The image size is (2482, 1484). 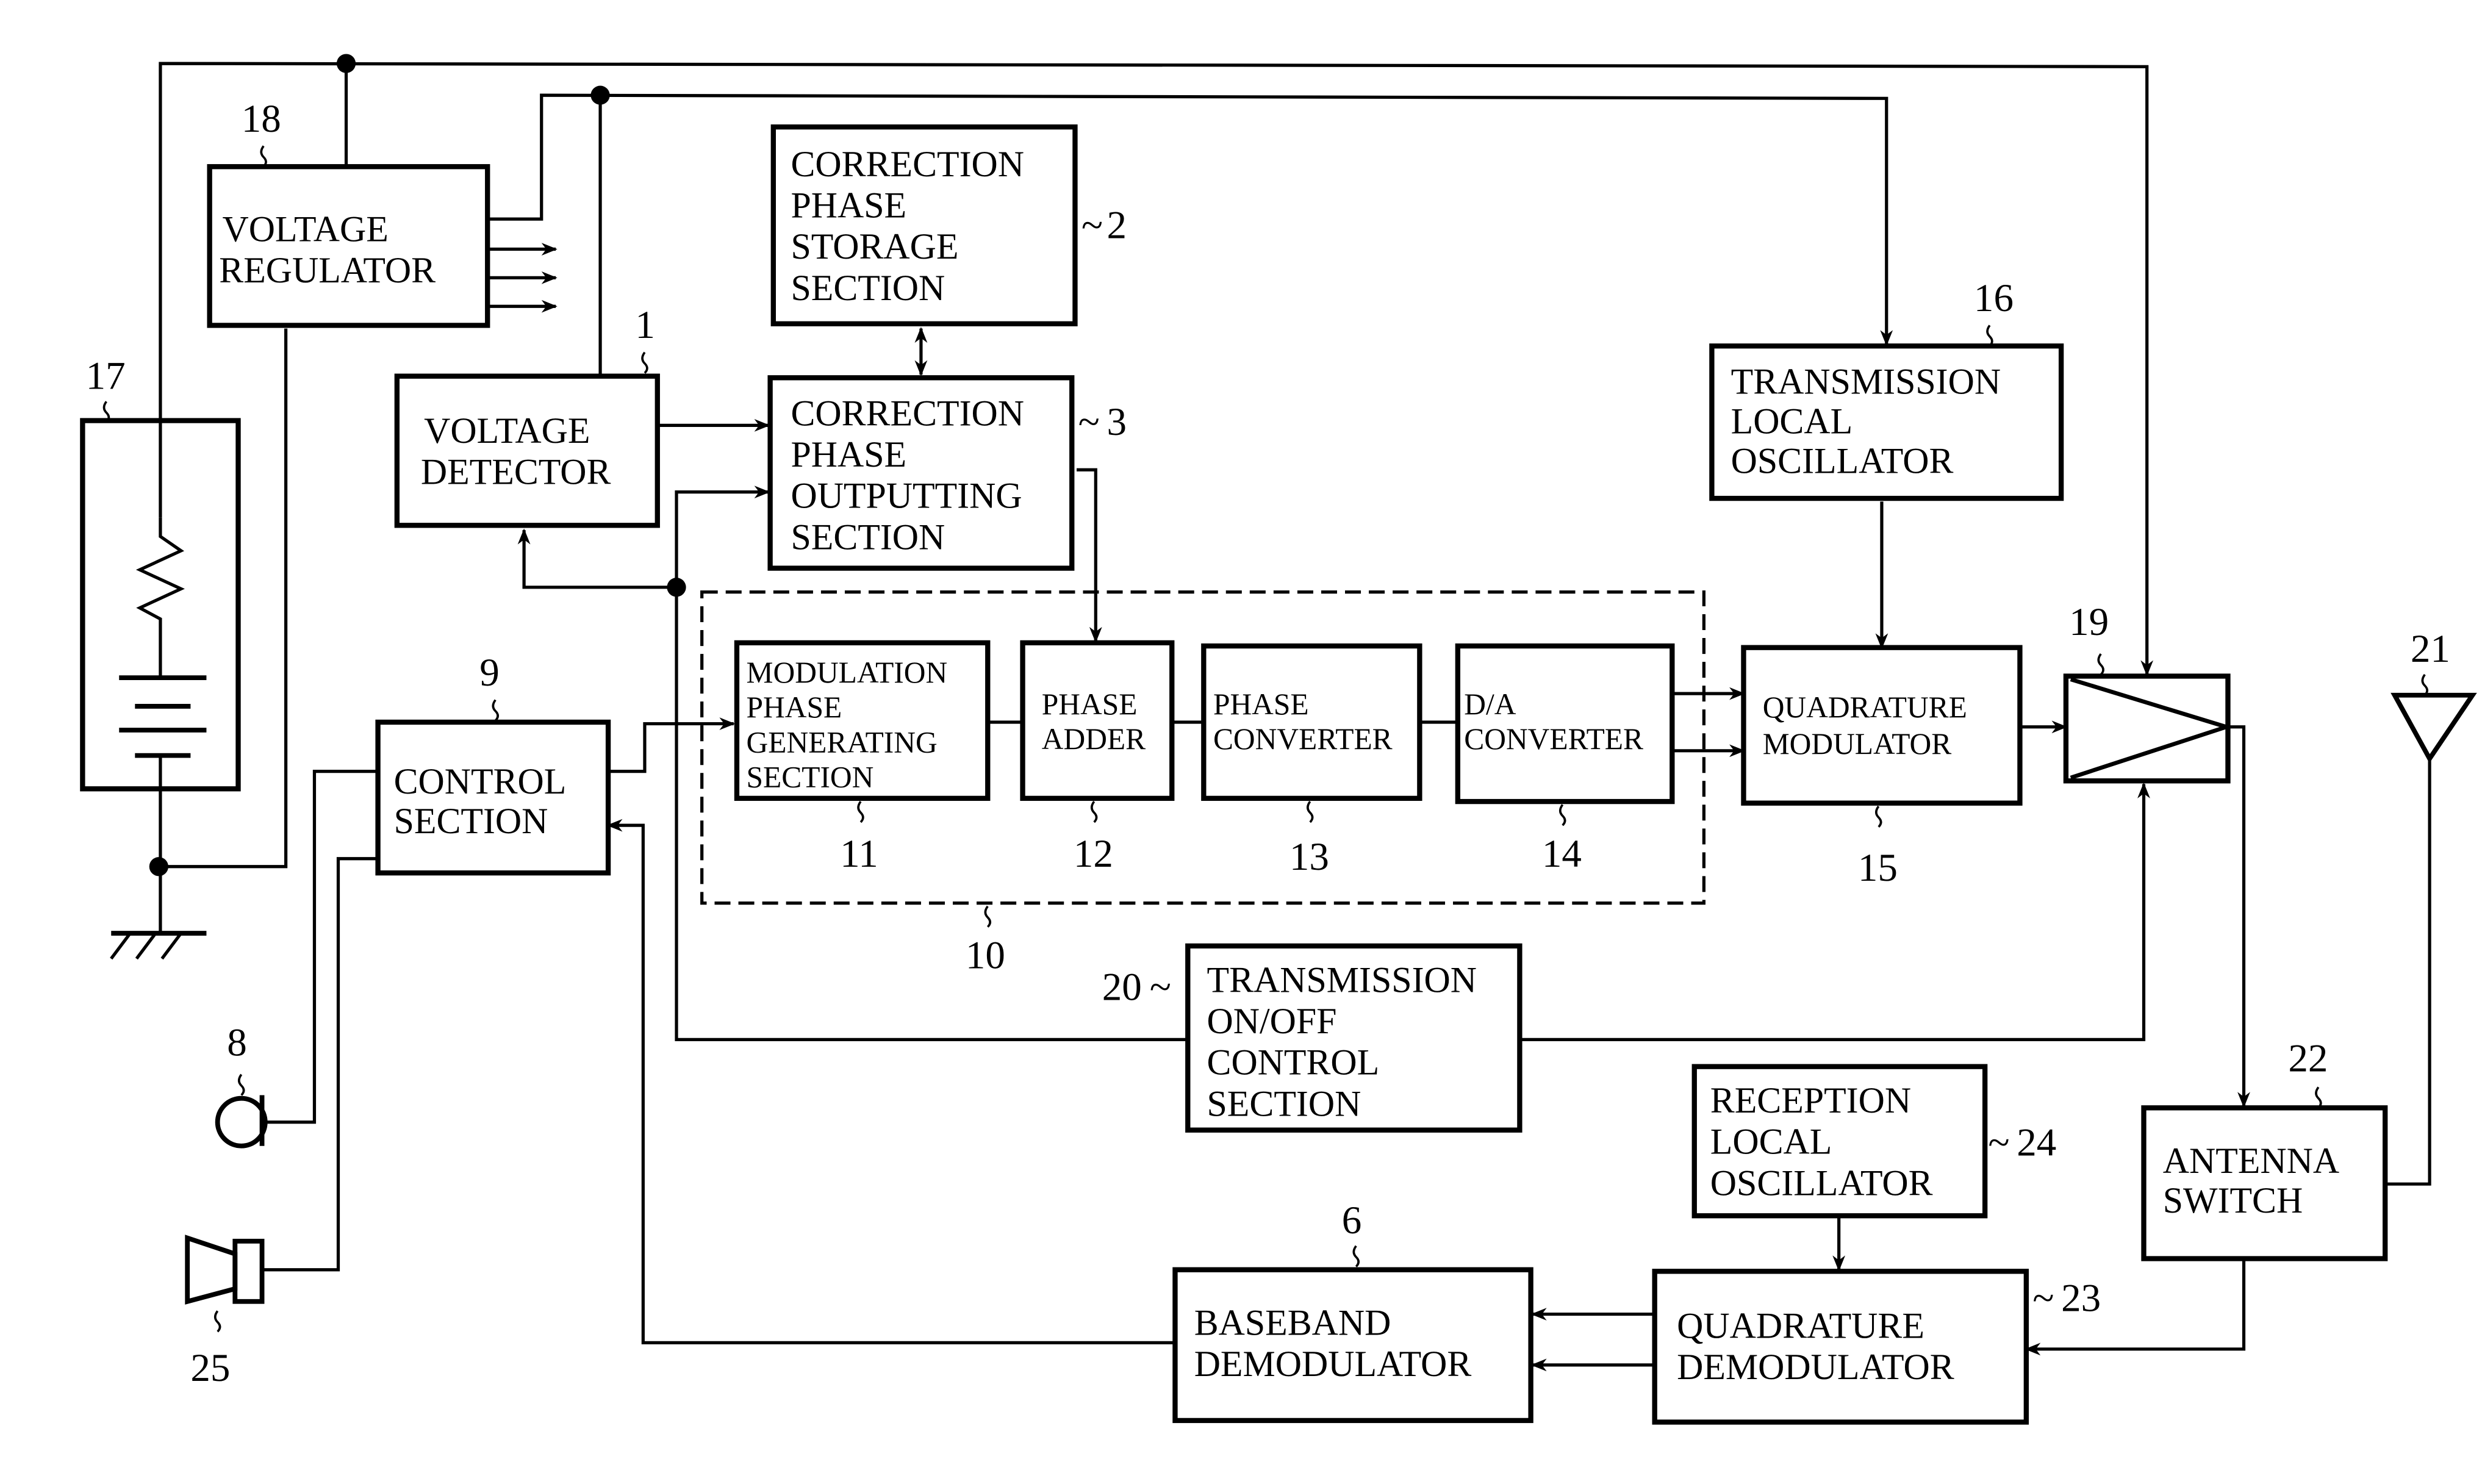 I want to click on phase-adder-block: PHASE ADDER 12, so click(x=1097, y=758).